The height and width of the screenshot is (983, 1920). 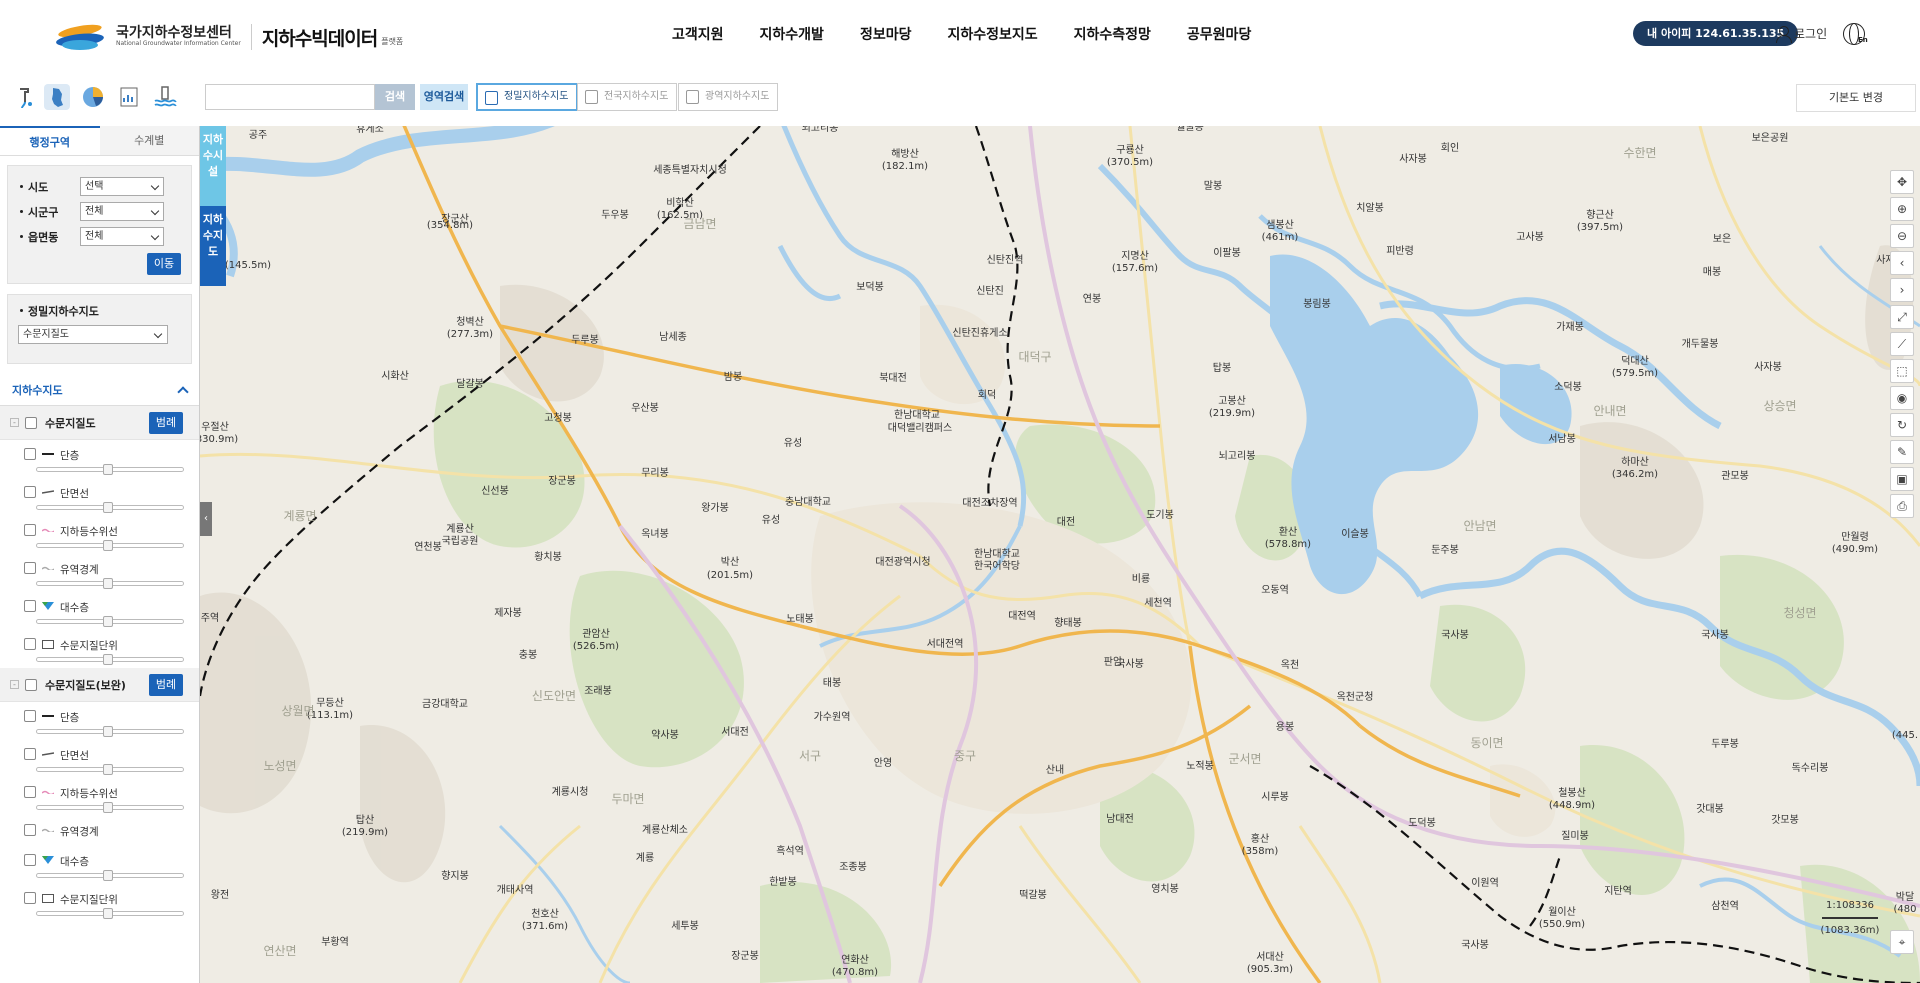 I want to click on water-level-icon, so click(x=165, y=97).